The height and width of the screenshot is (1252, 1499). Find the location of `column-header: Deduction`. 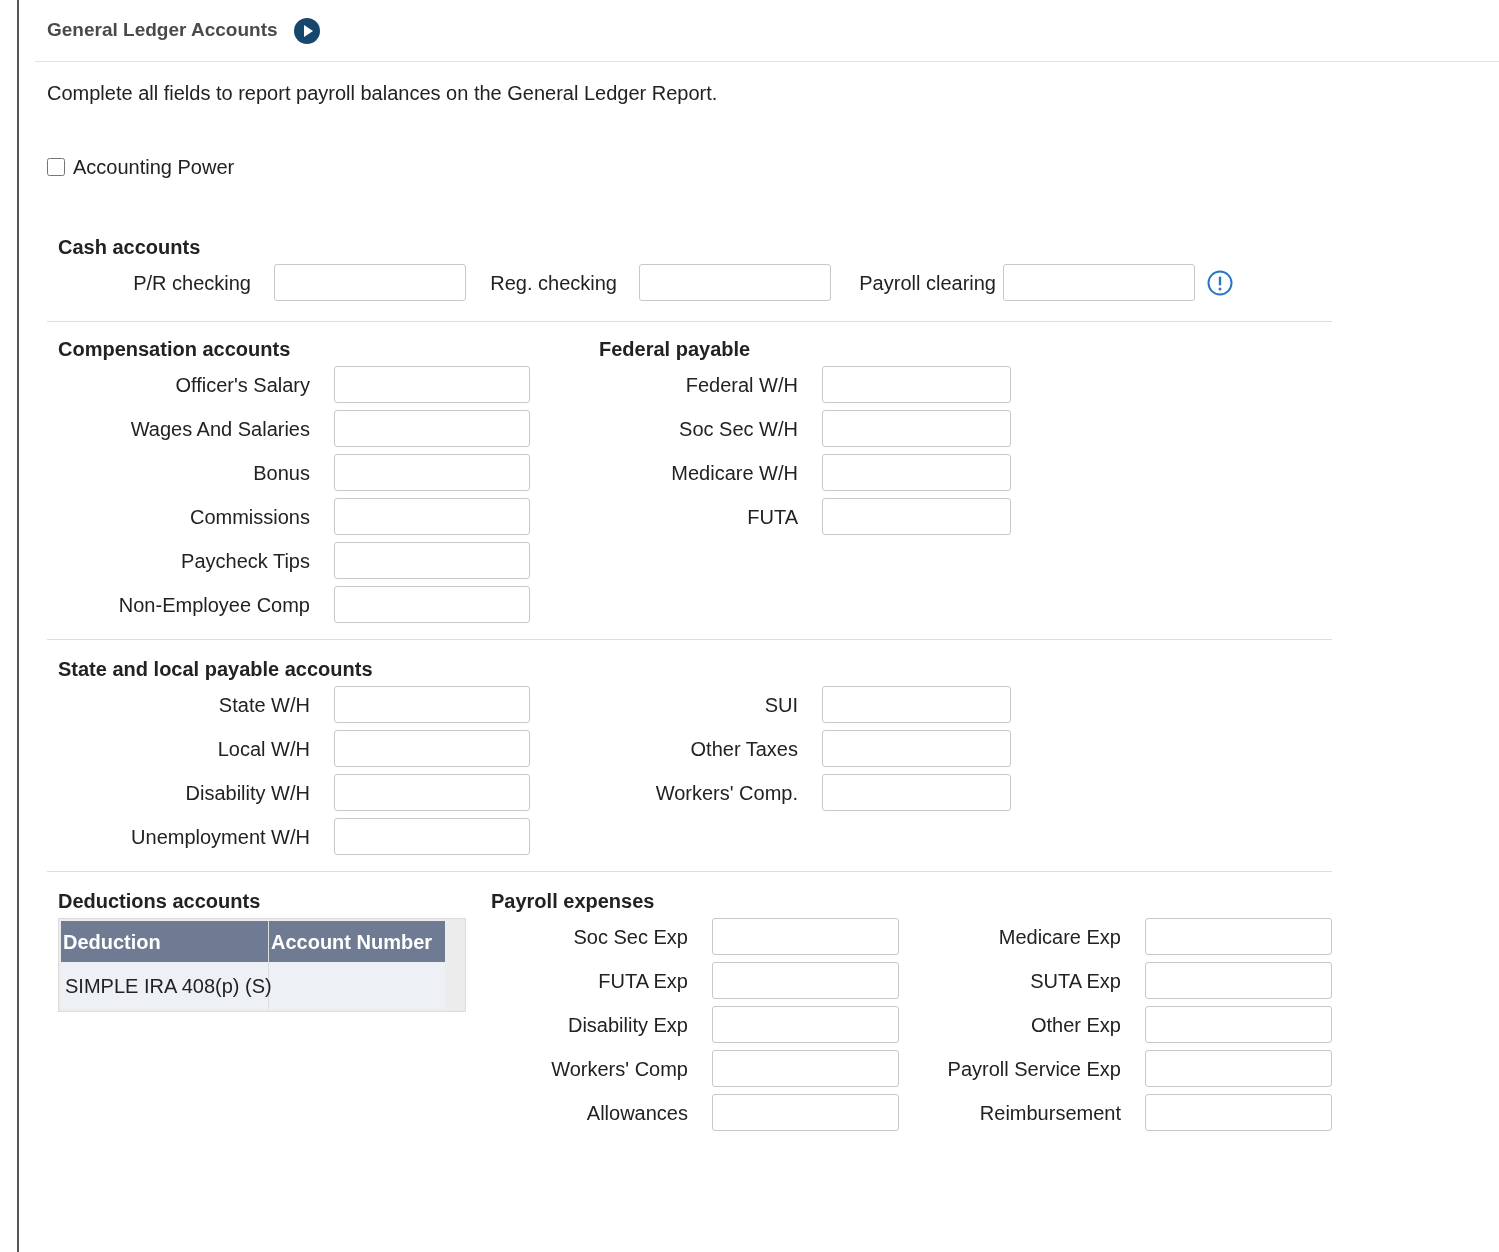

column-header: Deduction is located at coordinates (165, 941).